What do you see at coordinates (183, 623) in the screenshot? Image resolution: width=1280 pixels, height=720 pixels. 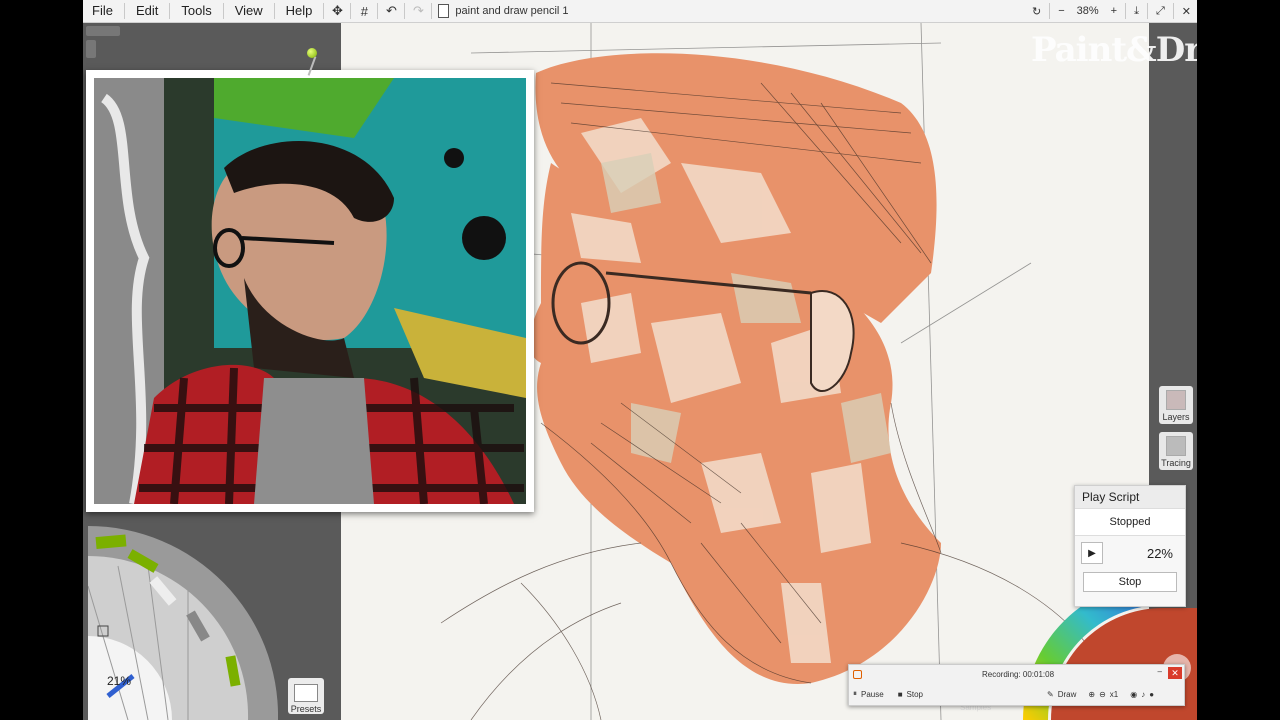 I see `tool-wheel` at bounding box center [183, 623].